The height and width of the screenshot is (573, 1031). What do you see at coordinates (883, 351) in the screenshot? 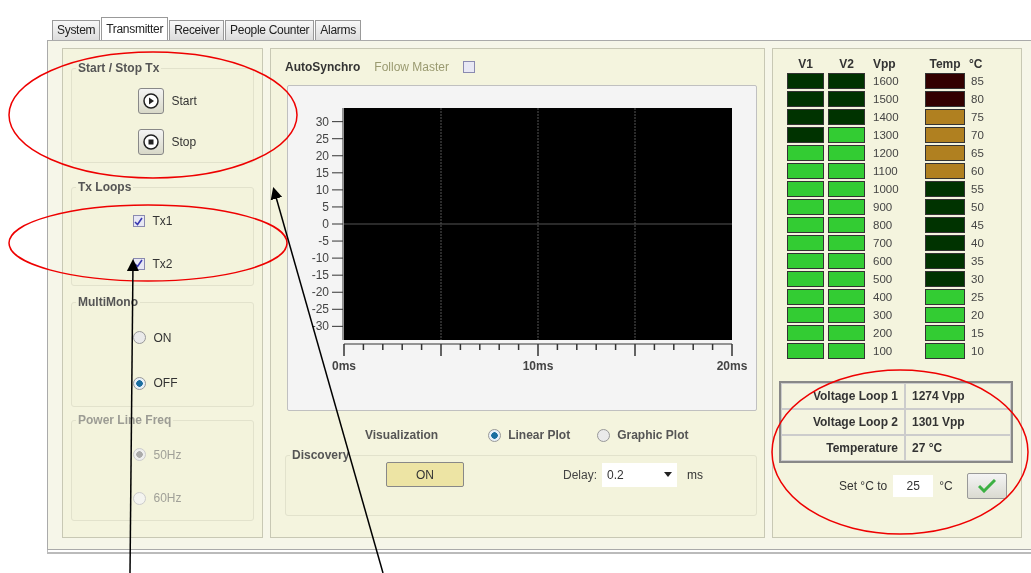
I see `scale-label: 100` at bounding box center [883, 351].